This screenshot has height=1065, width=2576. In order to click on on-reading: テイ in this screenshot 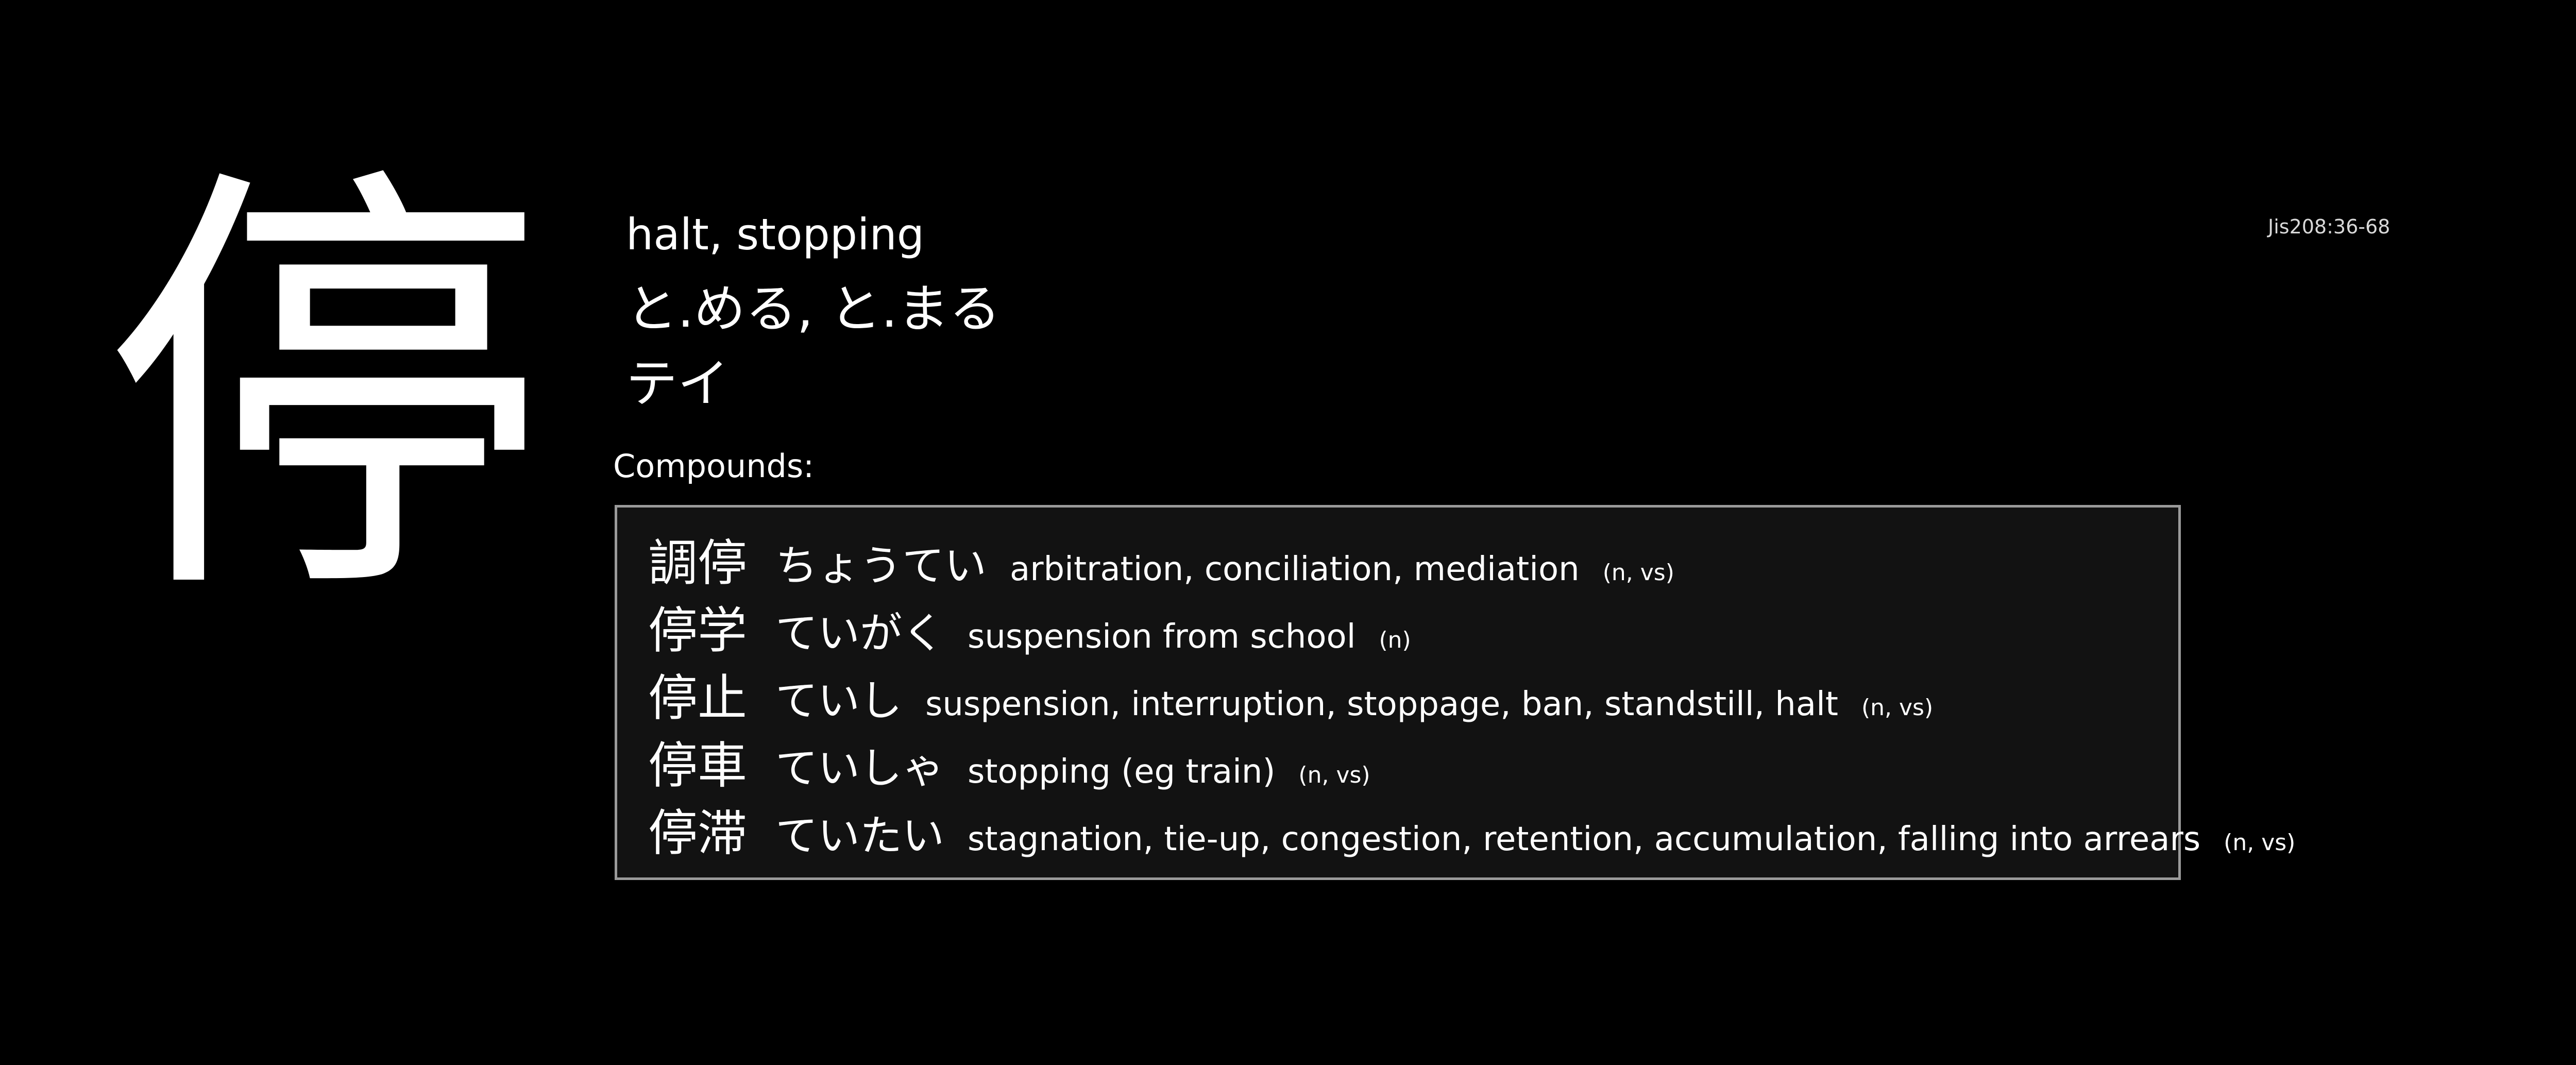, I will do `click(677, 383)`.